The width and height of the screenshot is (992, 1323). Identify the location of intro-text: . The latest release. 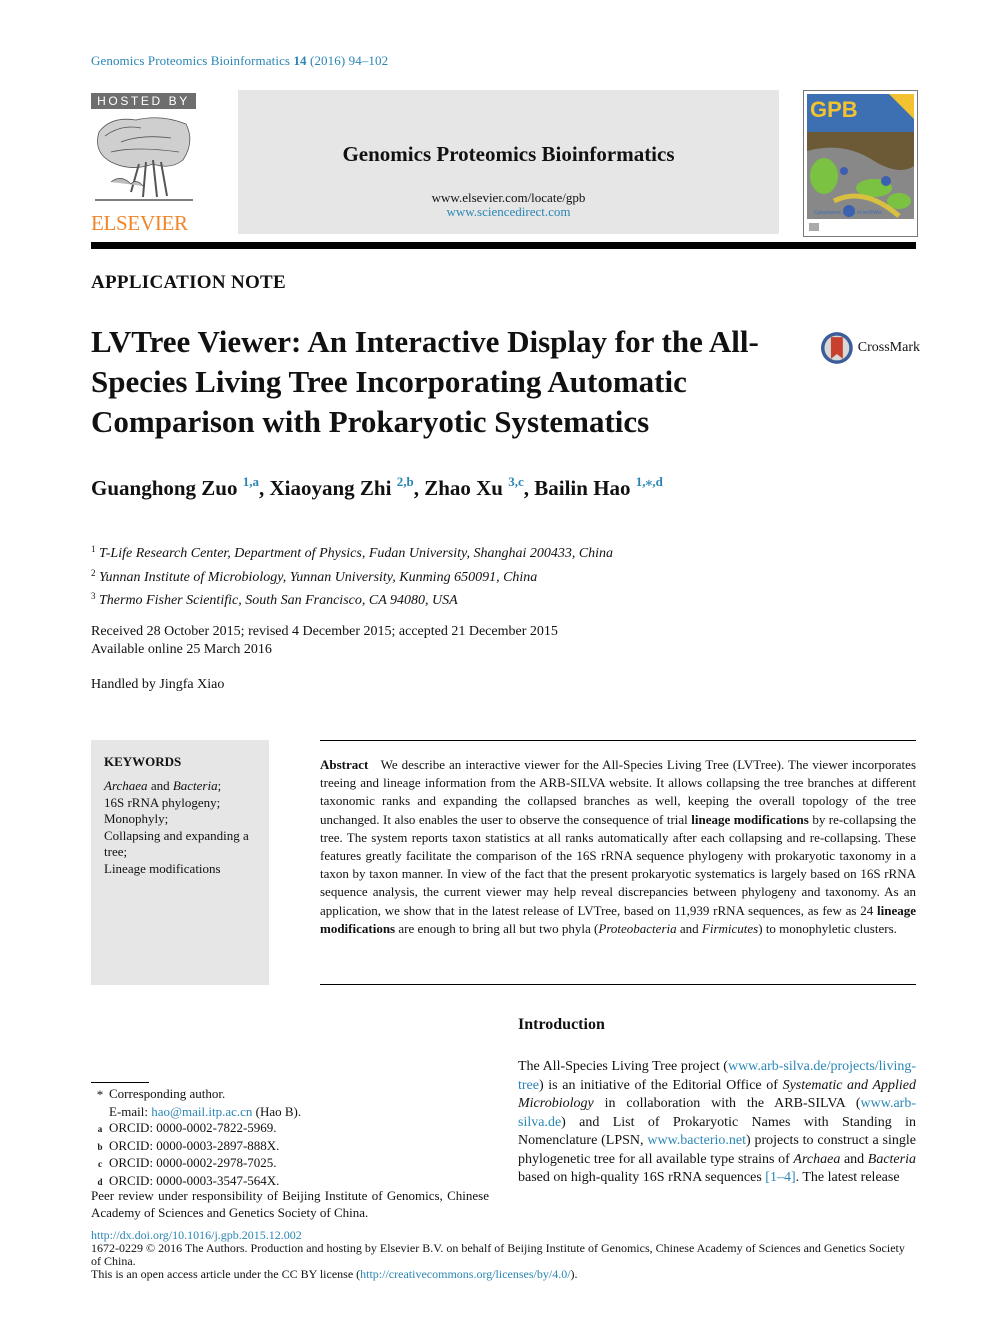
(847, 1177).